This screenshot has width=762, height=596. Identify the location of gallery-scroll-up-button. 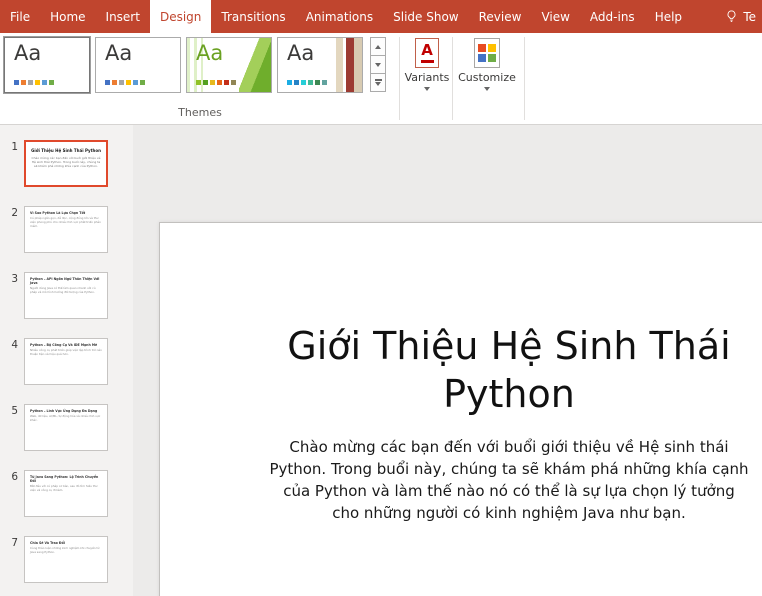
(378, 46).